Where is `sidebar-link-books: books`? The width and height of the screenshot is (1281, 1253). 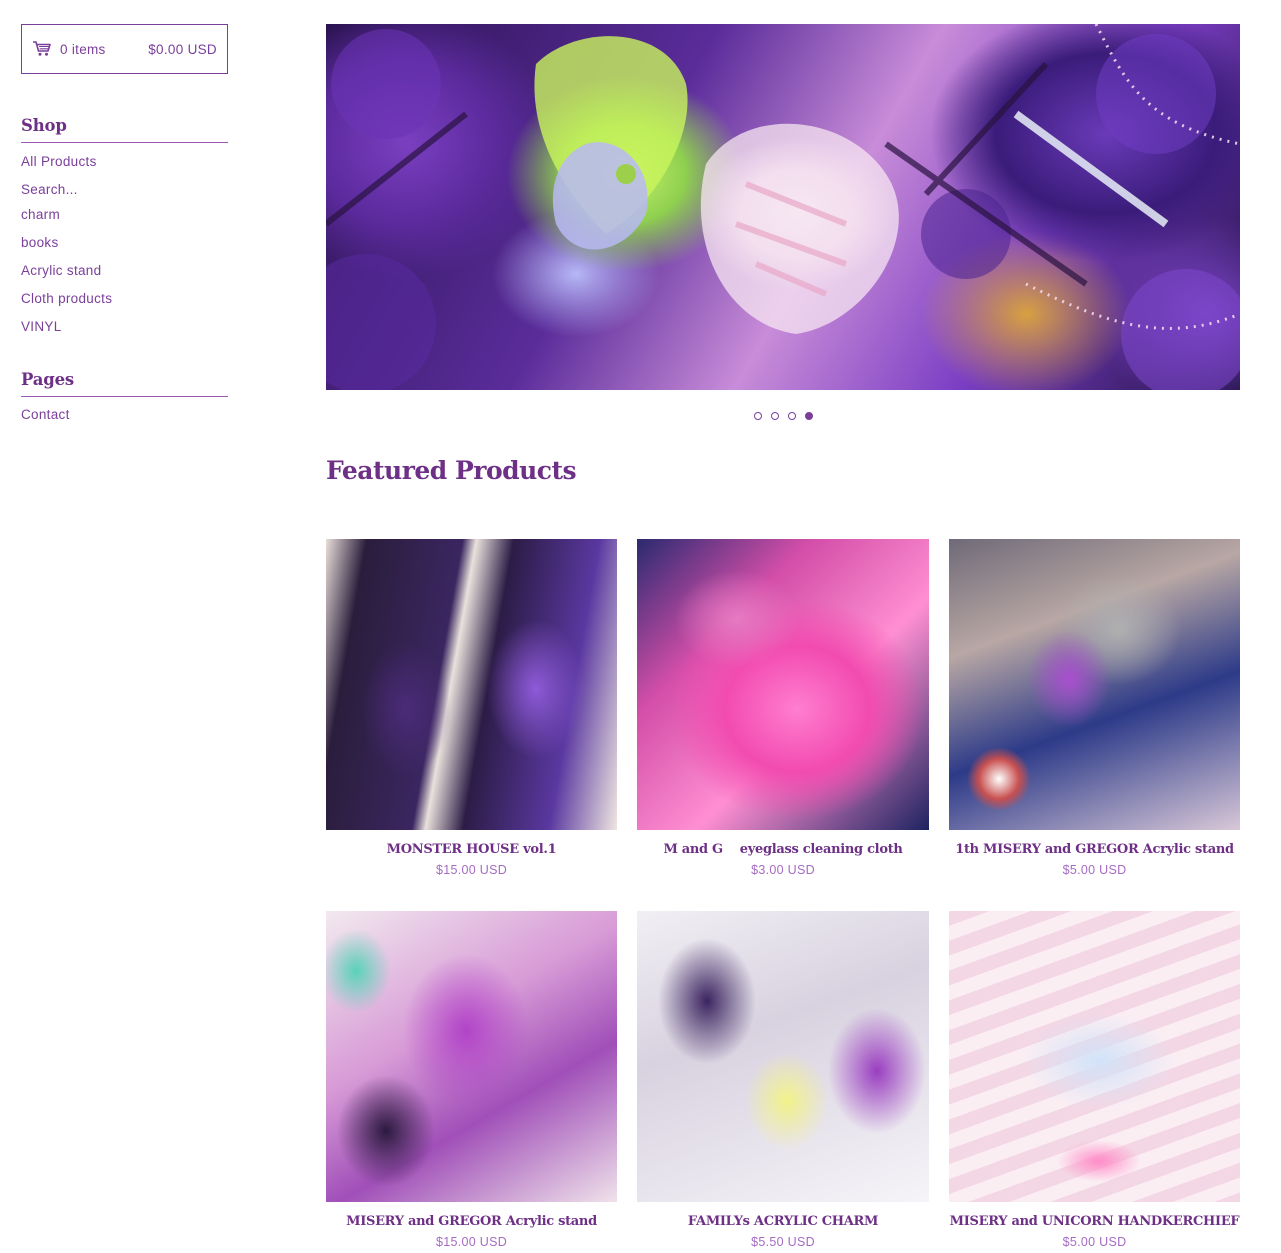 sidebar-link-books: books is located at coordinates (40, 242).